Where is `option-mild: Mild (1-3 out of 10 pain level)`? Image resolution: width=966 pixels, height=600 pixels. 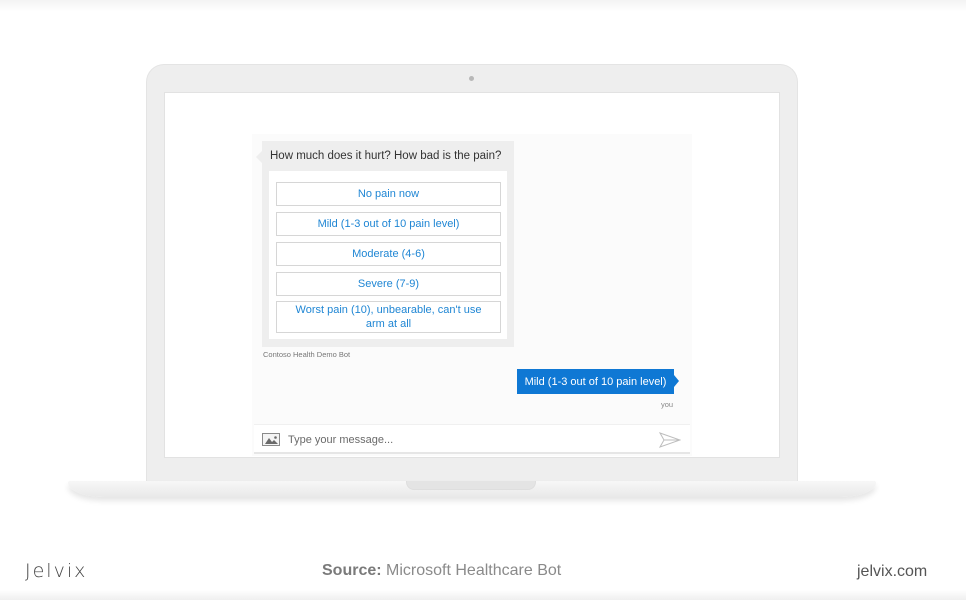
option-mild: Mild (1-3 out of 10 pain level) is located at coordinates (388, 224).